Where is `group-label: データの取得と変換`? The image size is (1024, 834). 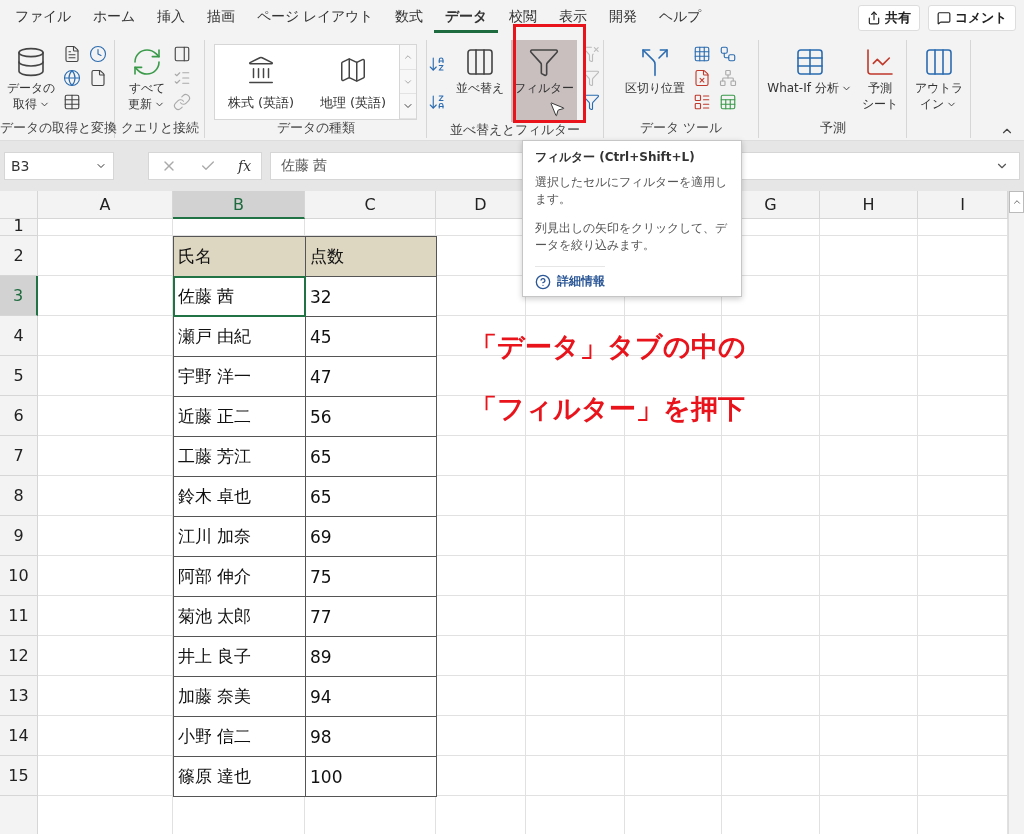
group-label: データの取得と変換 is located at coordinates (57, 128).